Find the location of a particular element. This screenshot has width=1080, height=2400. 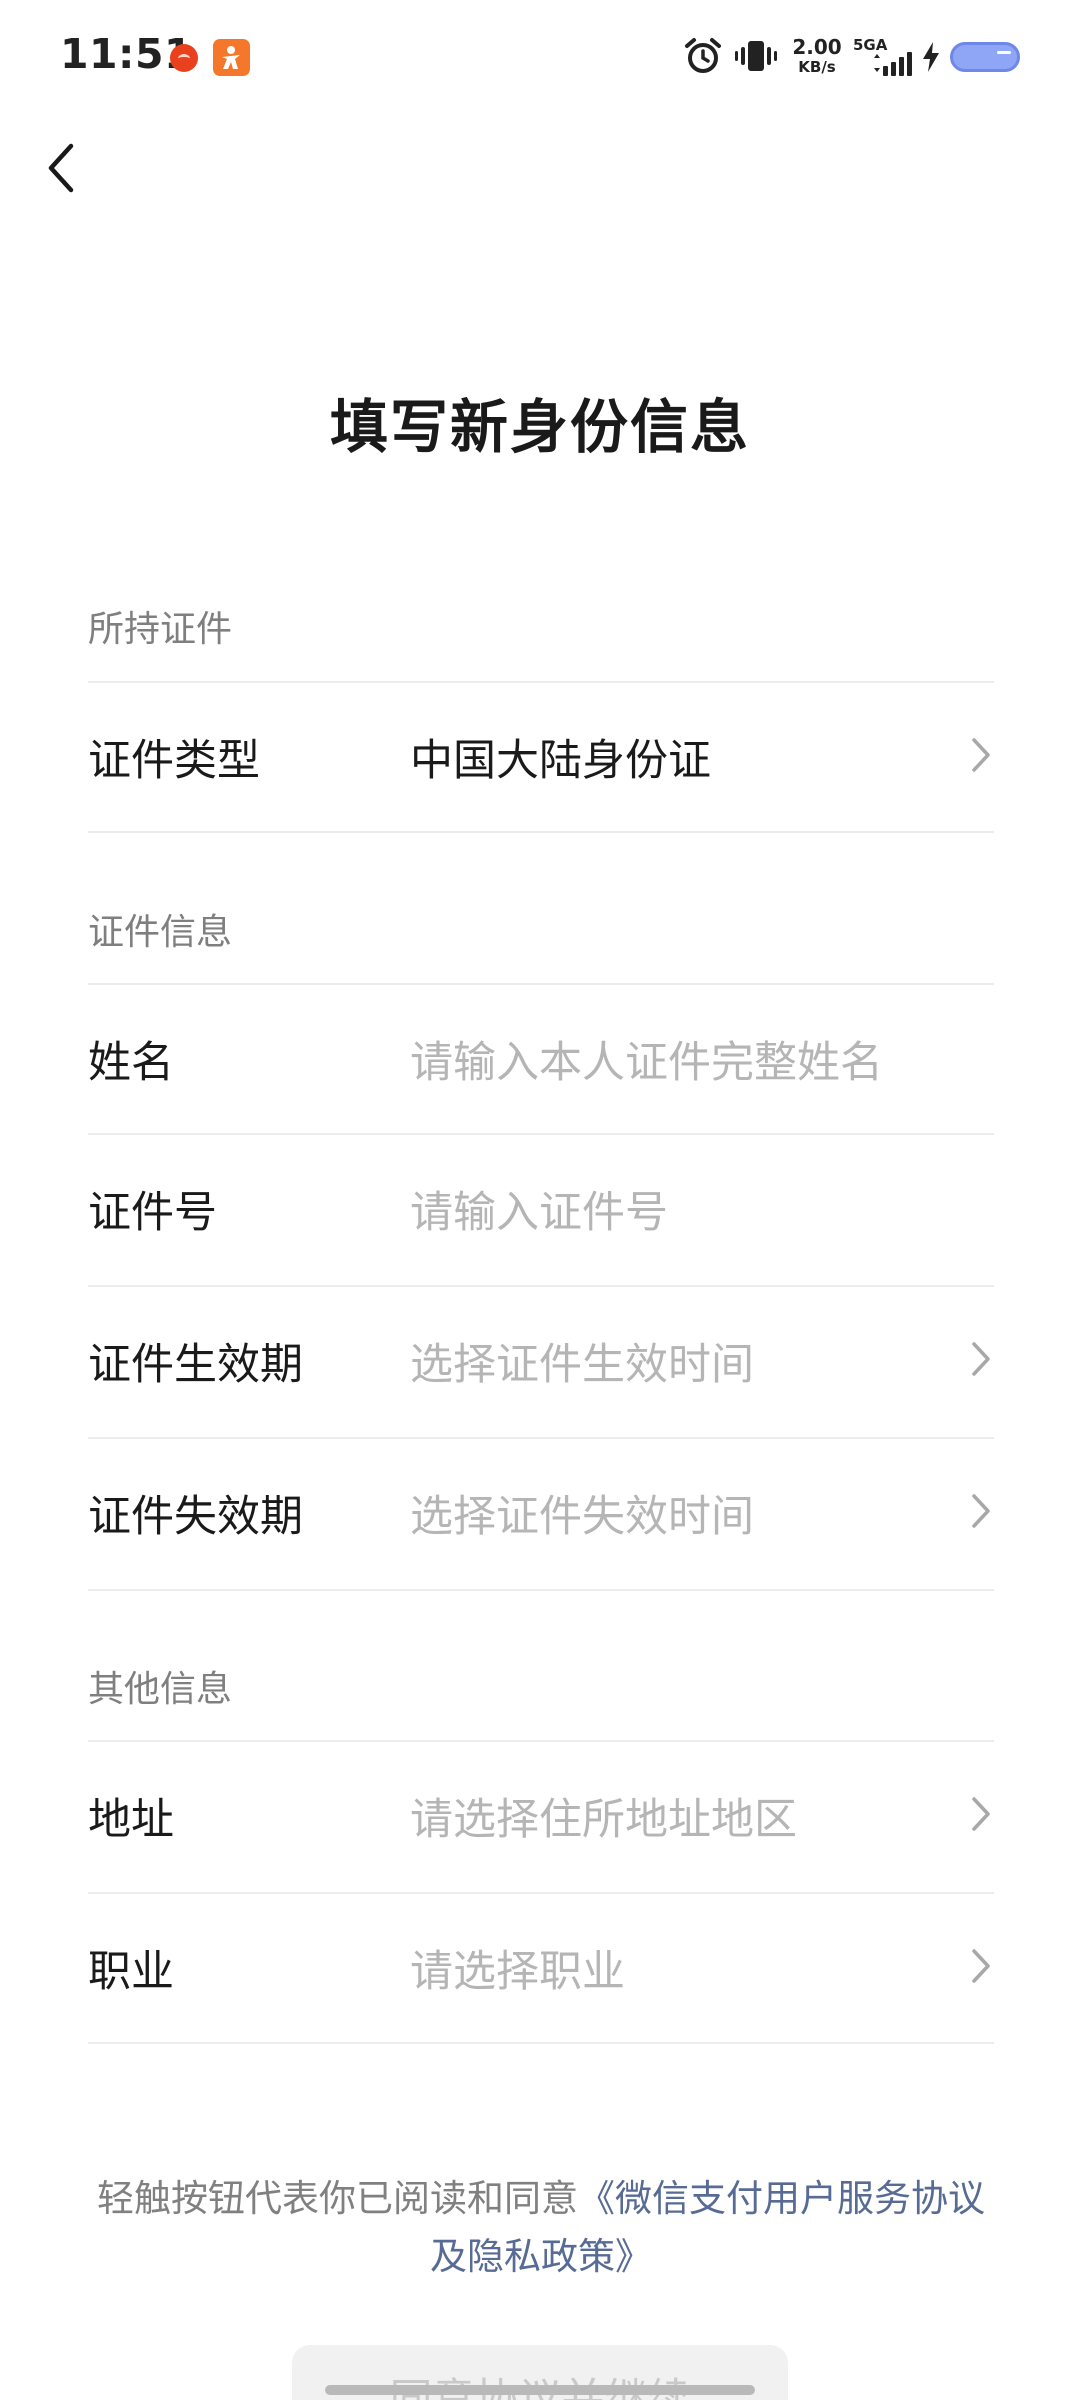

alarm-icon is located at coordinates (703, 58).